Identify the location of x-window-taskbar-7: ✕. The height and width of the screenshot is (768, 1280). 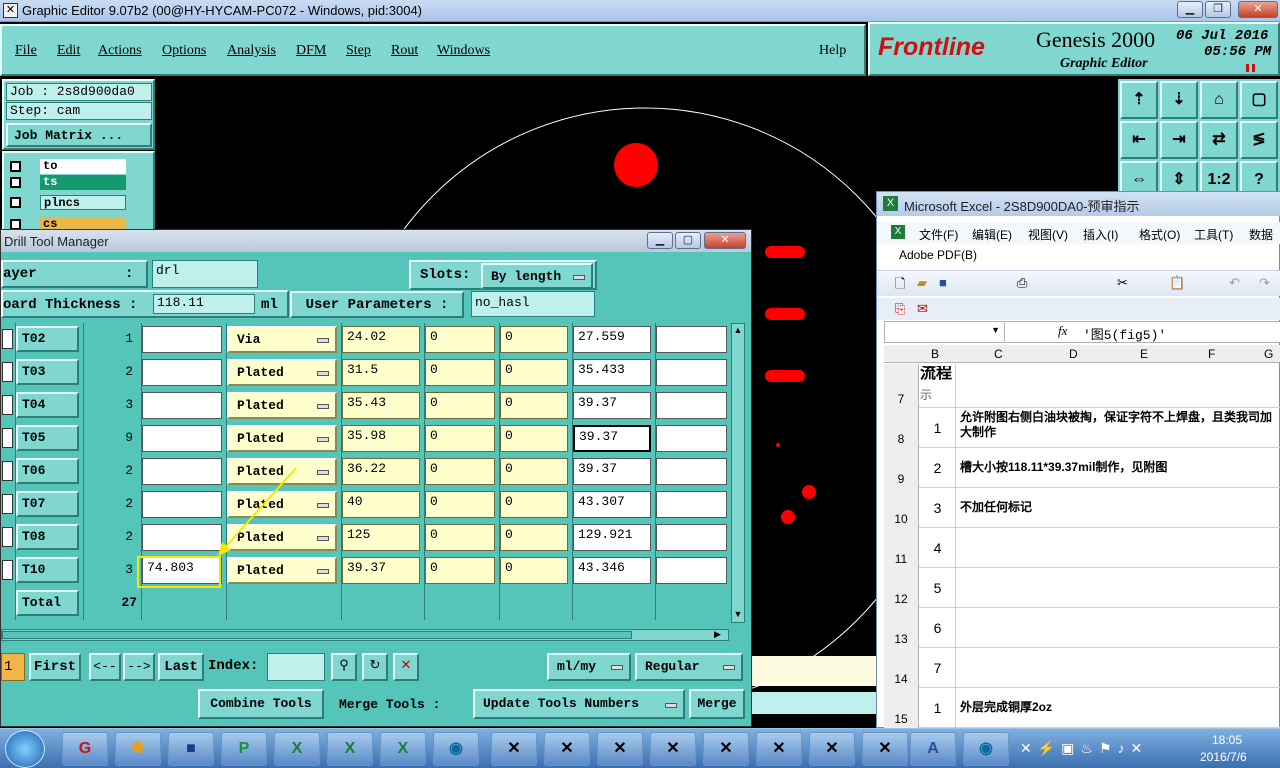
(832, 749).